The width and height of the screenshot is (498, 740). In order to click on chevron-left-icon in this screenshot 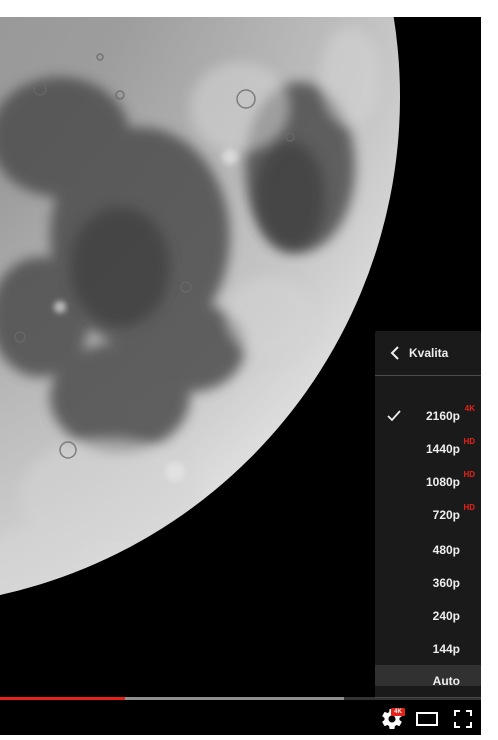, I will do `click(394, 353)`.